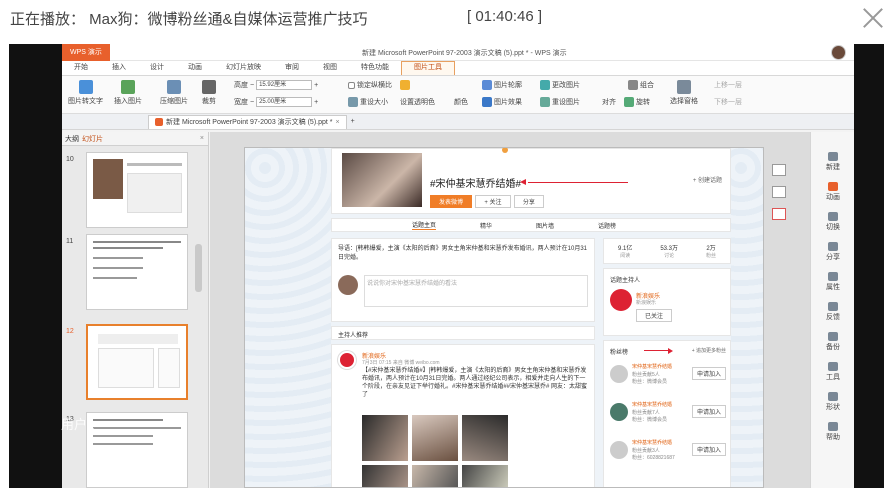  I want to click on menu-slideshow: 幻灯片放映, so click(243, 68).